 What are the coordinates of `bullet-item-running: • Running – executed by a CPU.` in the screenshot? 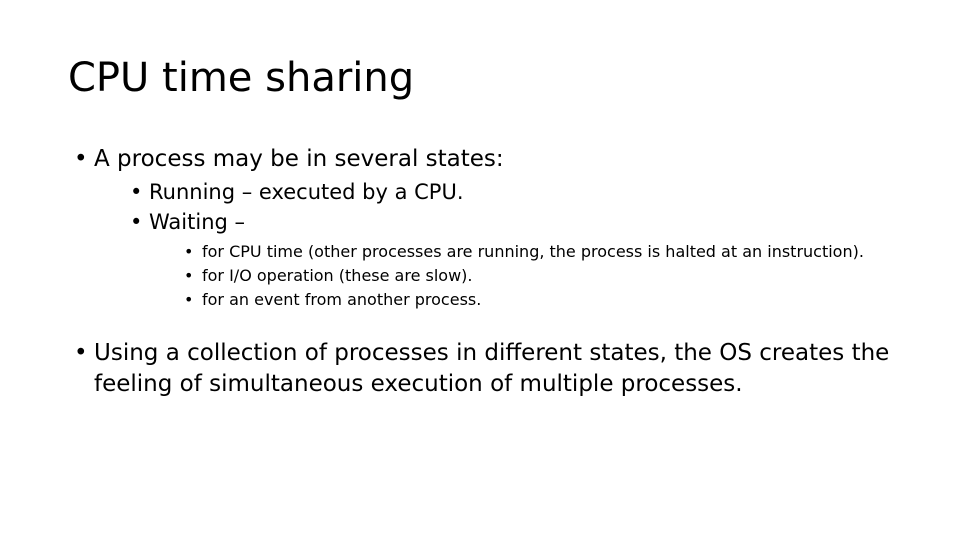 It's located at (545, 192).